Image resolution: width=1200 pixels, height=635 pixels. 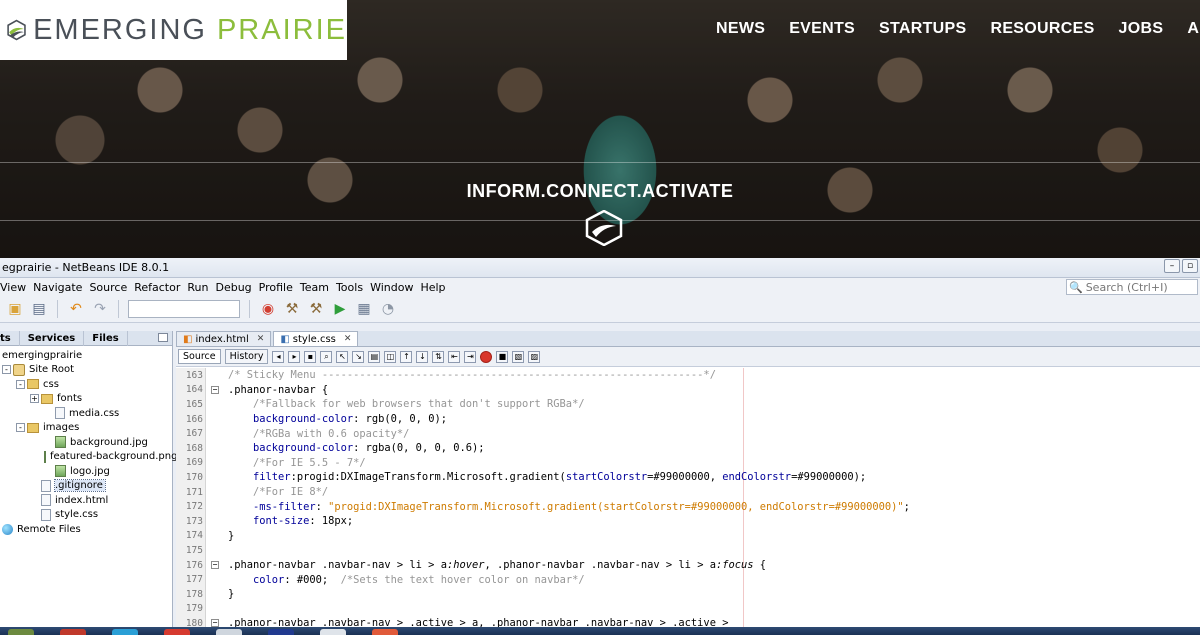 What do you see at coordinates (15, 309) in the screenshot?
I see `new-project-icon: ▣` at bounding box center [15, 309].